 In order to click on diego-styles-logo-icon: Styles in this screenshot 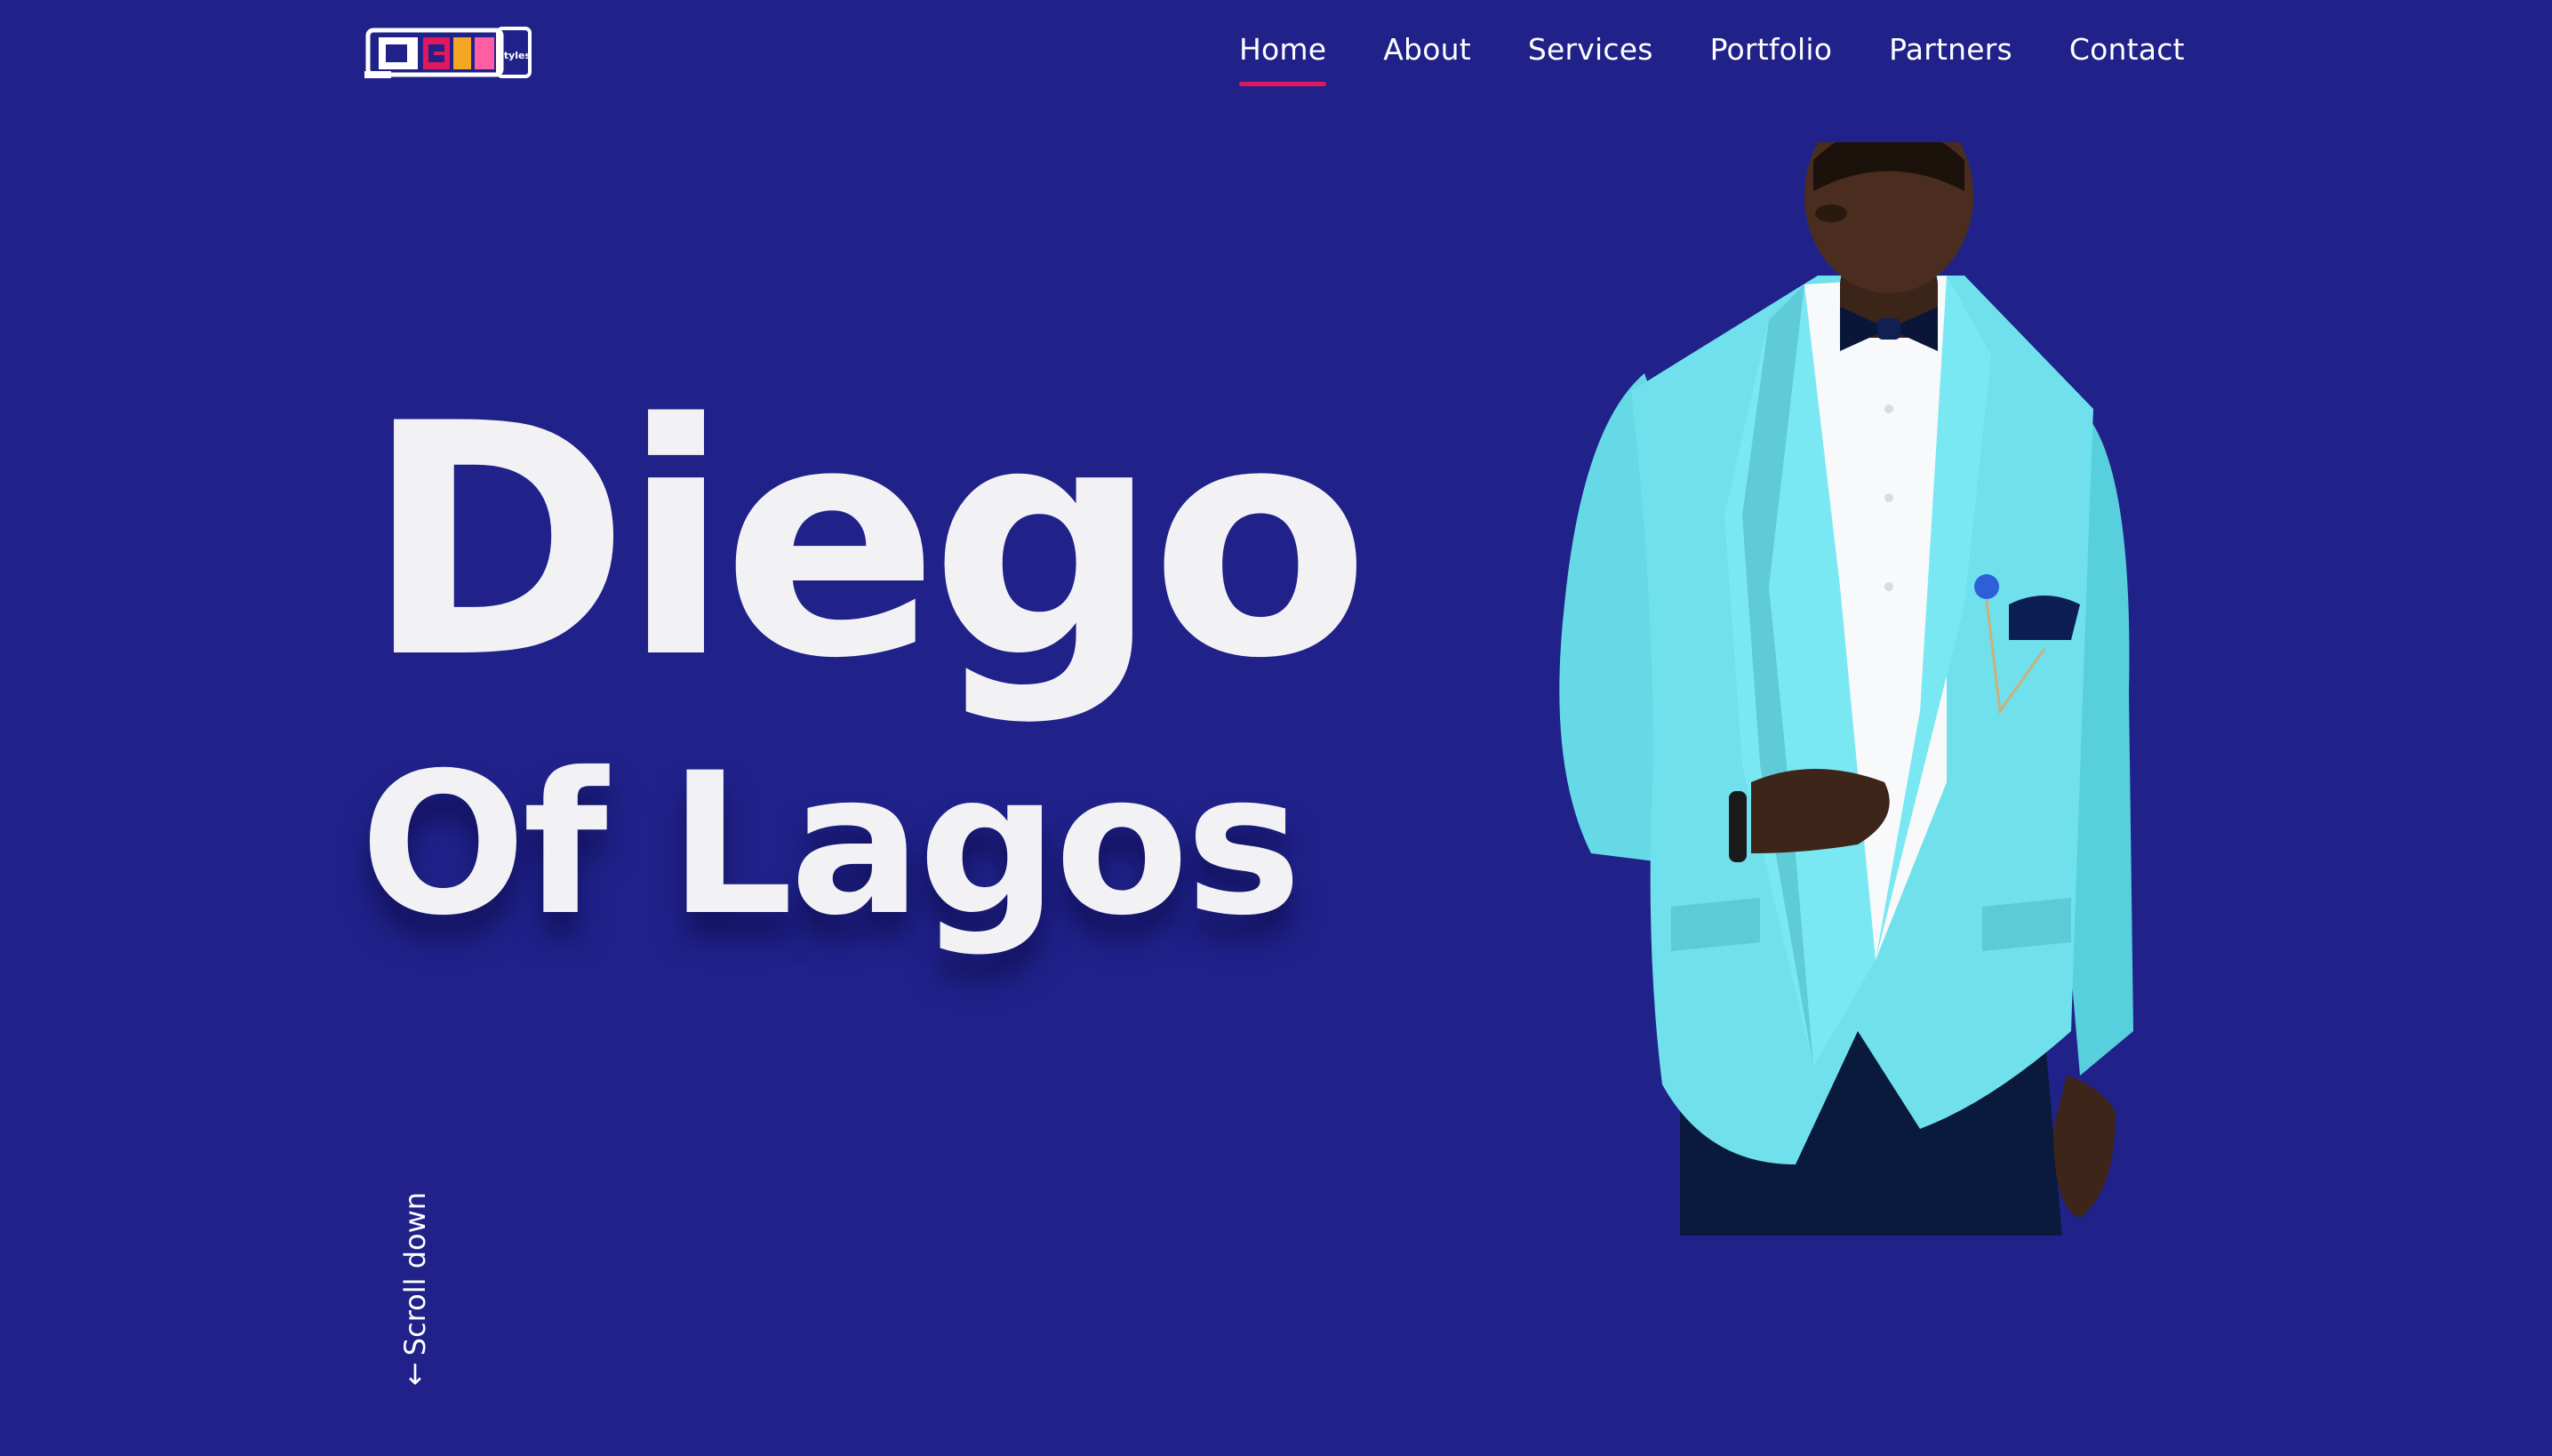, I will do `click(448, 52)`.